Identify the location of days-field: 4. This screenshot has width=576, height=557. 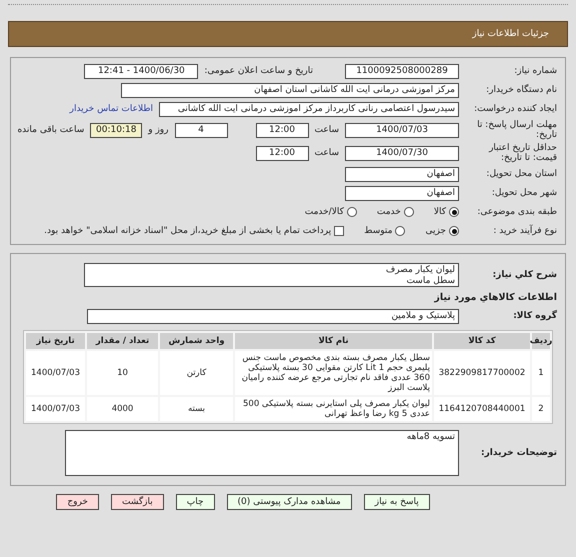
(201, 130).